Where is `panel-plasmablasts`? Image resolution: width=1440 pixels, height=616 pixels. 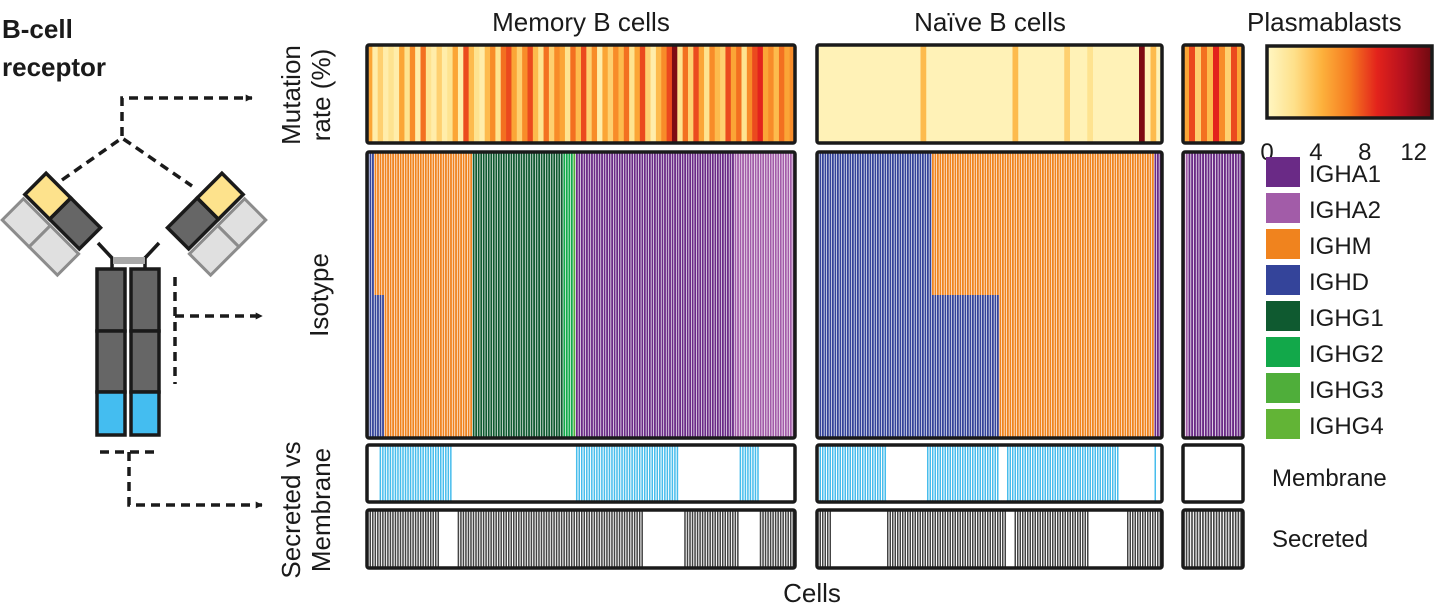 panel-plasmablasts is located at coordinates (1213, 306).